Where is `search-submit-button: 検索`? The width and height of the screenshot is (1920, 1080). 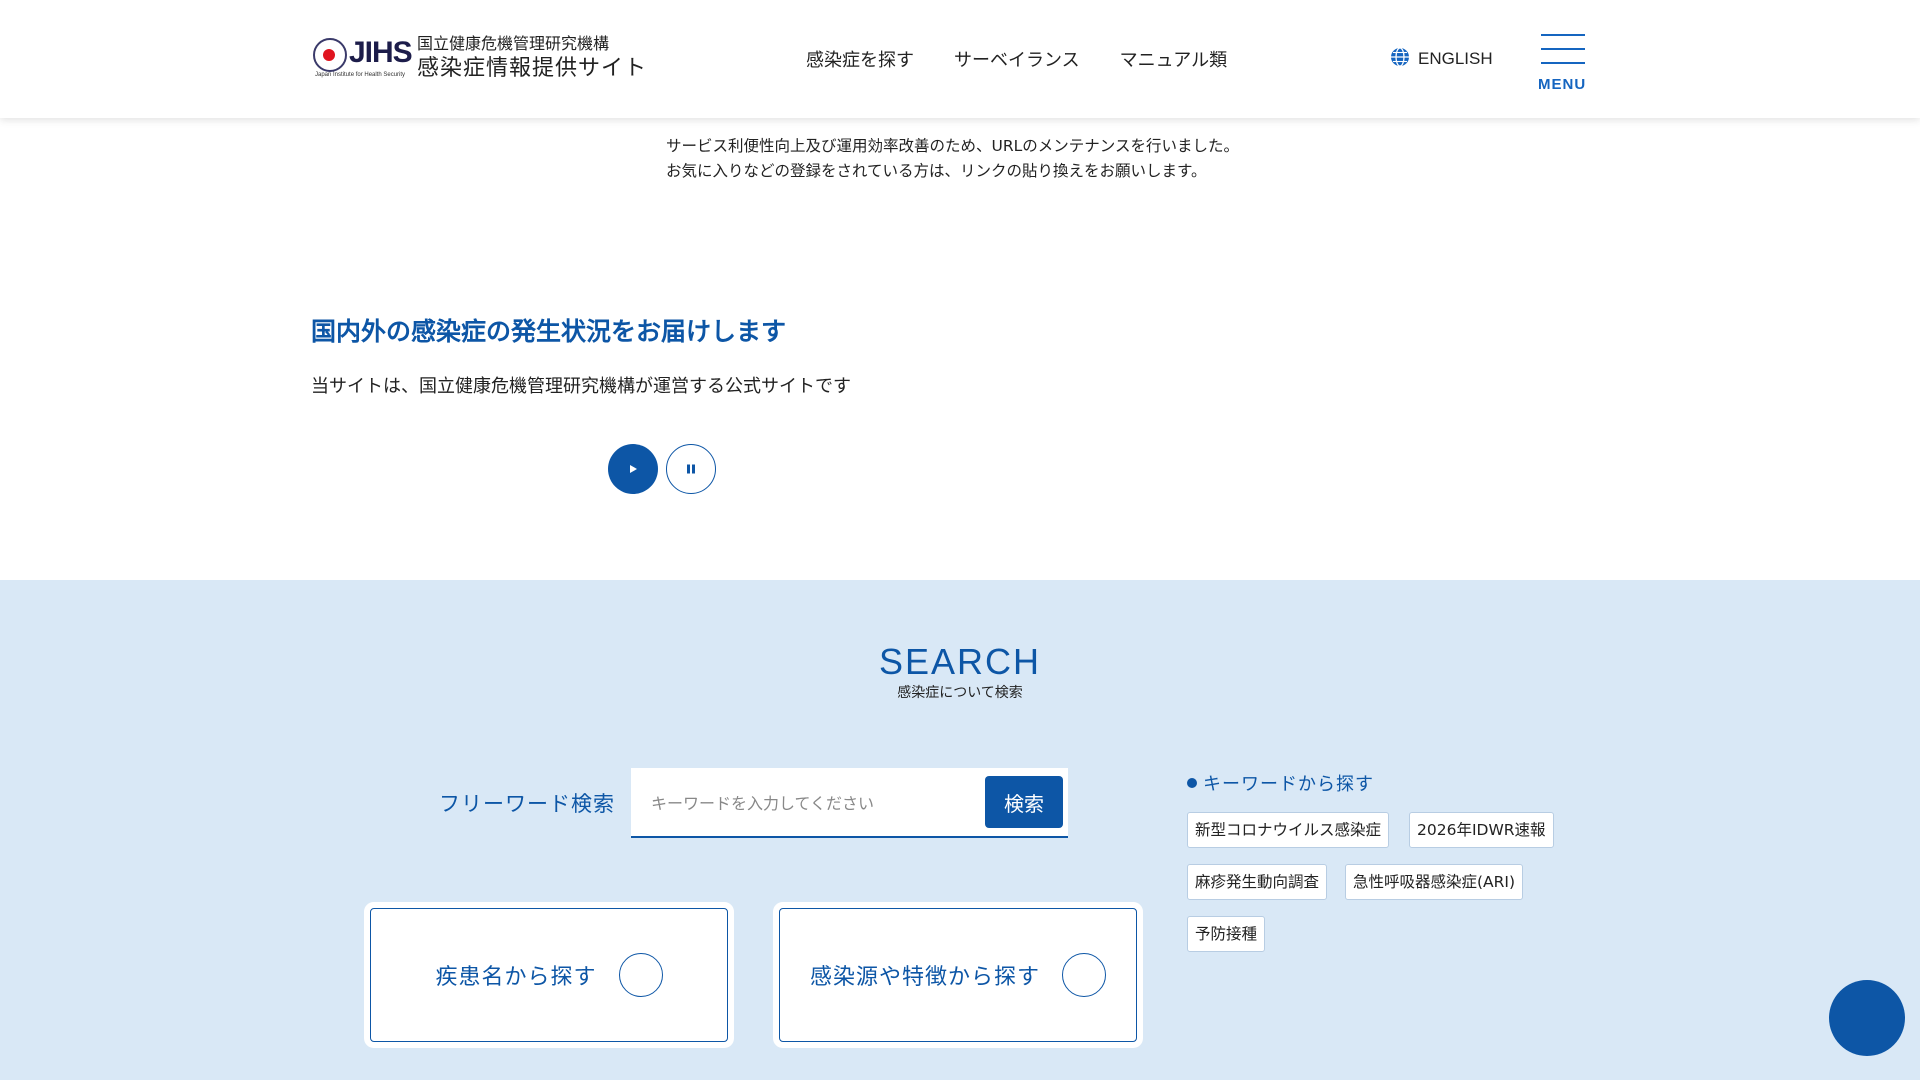
search-submit-button: 検索 is located at coordinates (1024, 802).